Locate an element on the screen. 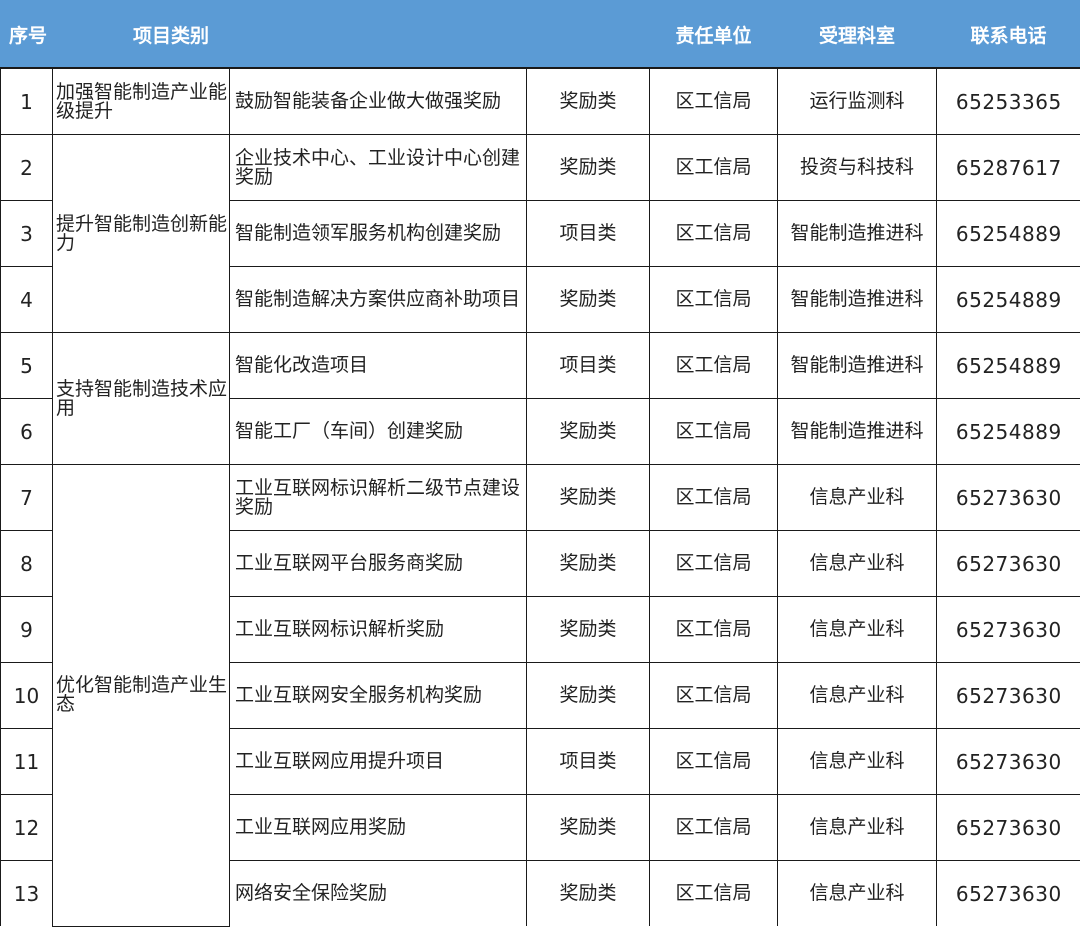 Image resolution: width=1080 pixels, height=936 pixels. category-cell: 加强智能制造产业能级提升 is located at coordinates (141, 101).